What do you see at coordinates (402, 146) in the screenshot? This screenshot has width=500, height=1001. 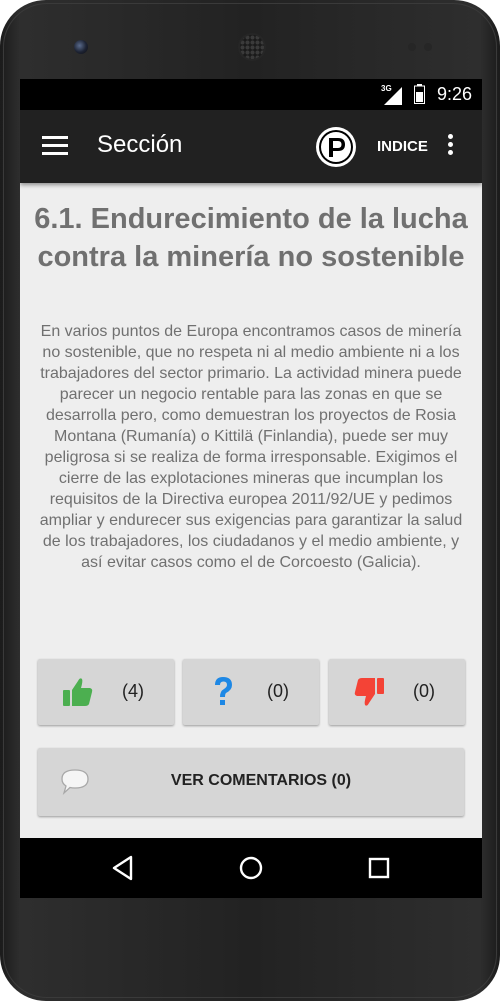 I see `index-button: INDICE` at bounding box center [402, 146].